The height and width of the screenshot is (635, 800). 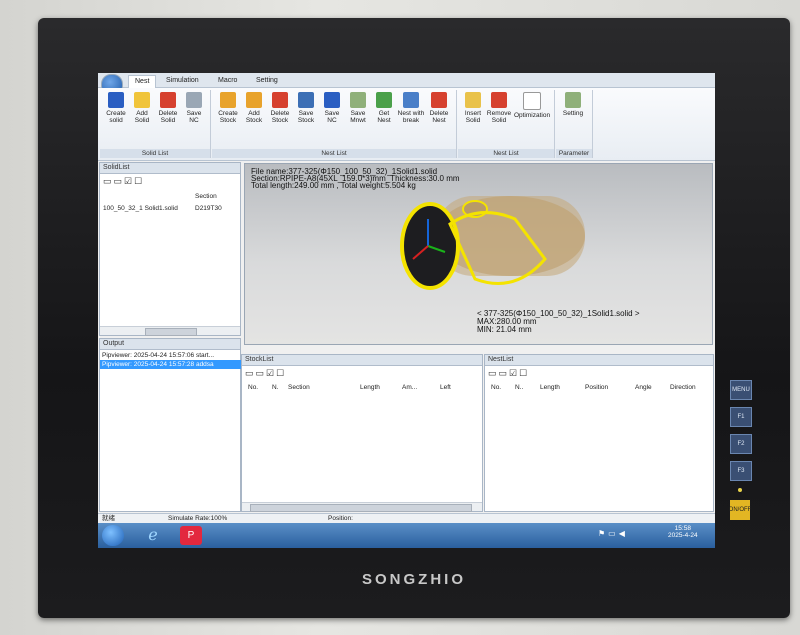 What do you see at coordinates (439, 100) in the screenshot?
I see `delete-nest-icon` at bounding box center [439, 100].